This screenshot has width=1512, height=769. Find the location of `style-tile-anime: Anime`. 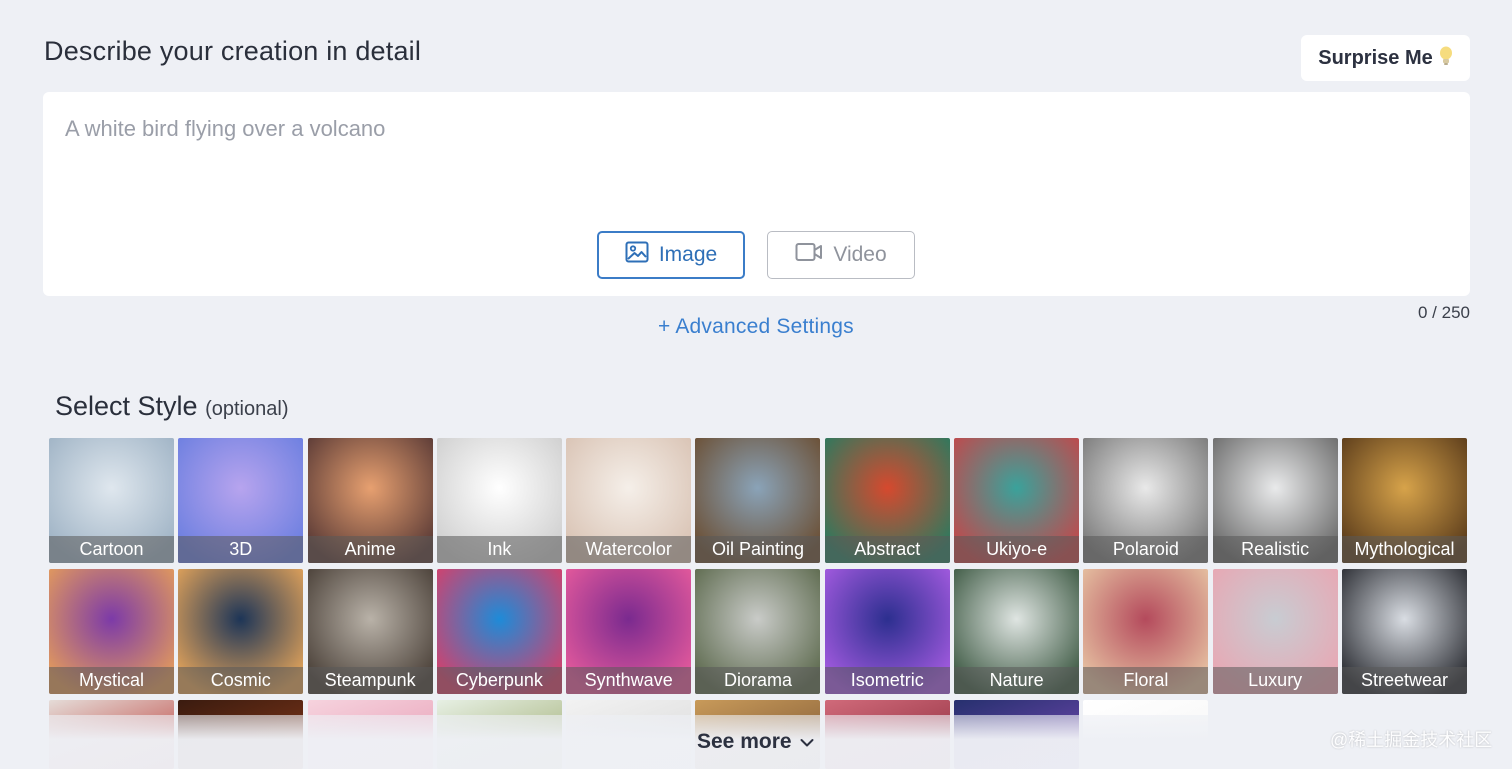

style-tile-anime: Anime is located at coordinates (370, 500).